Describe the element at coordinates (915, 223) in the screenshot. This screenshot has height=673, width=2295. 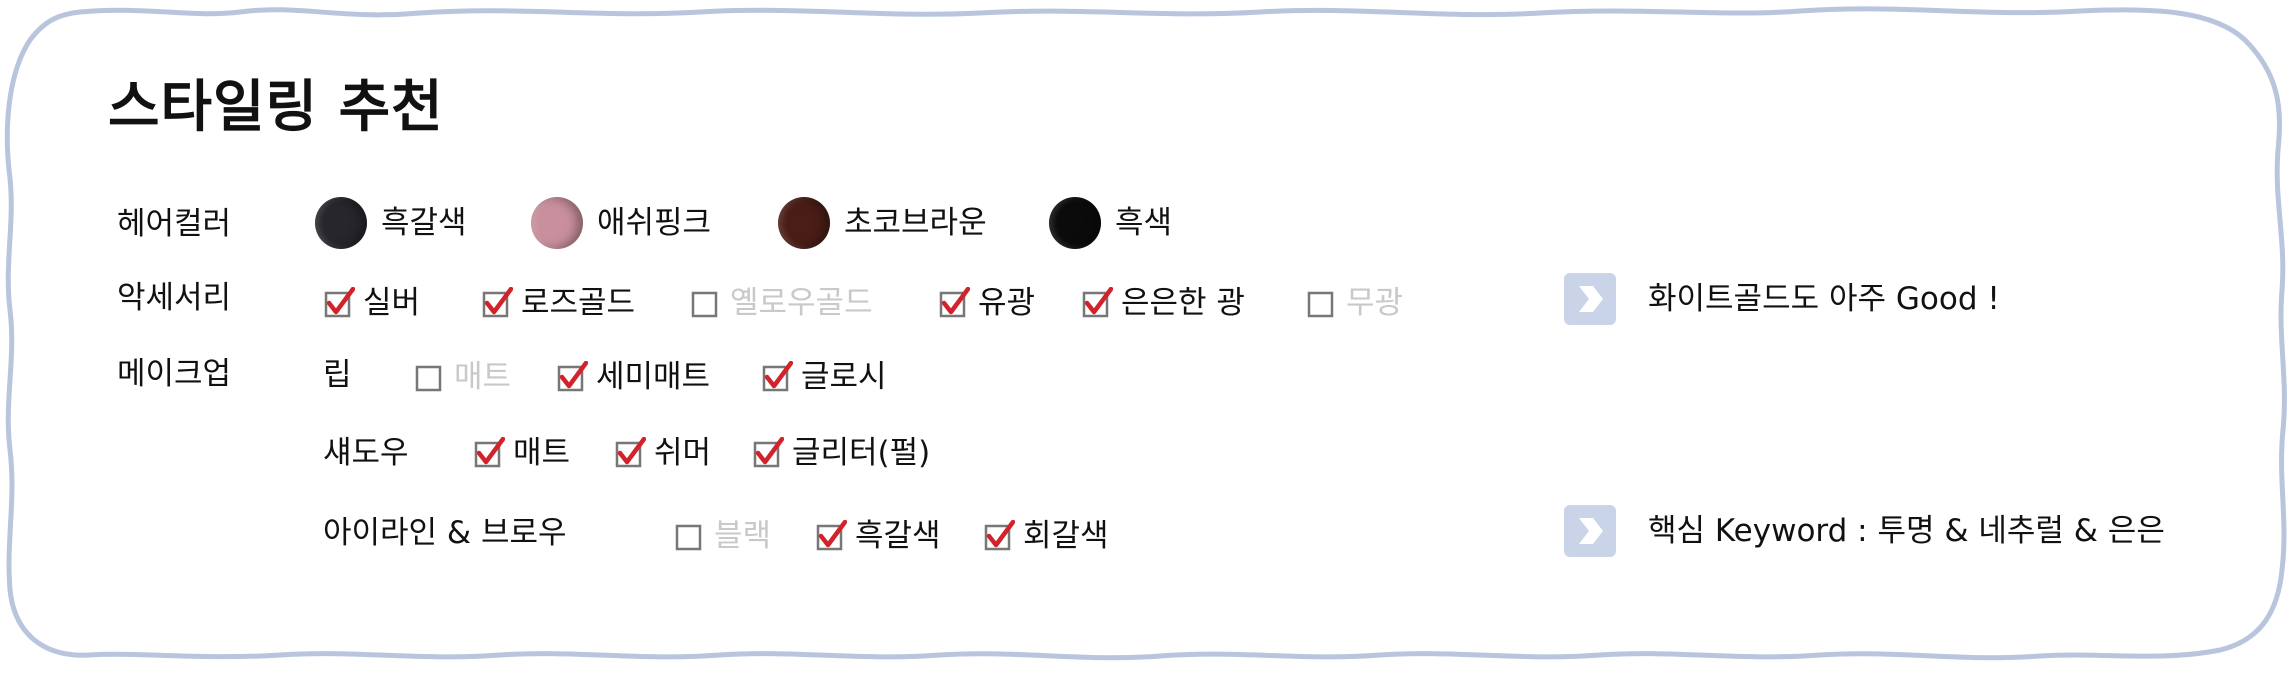
I see `hair-swatch-label: 초코브라운` at that location.